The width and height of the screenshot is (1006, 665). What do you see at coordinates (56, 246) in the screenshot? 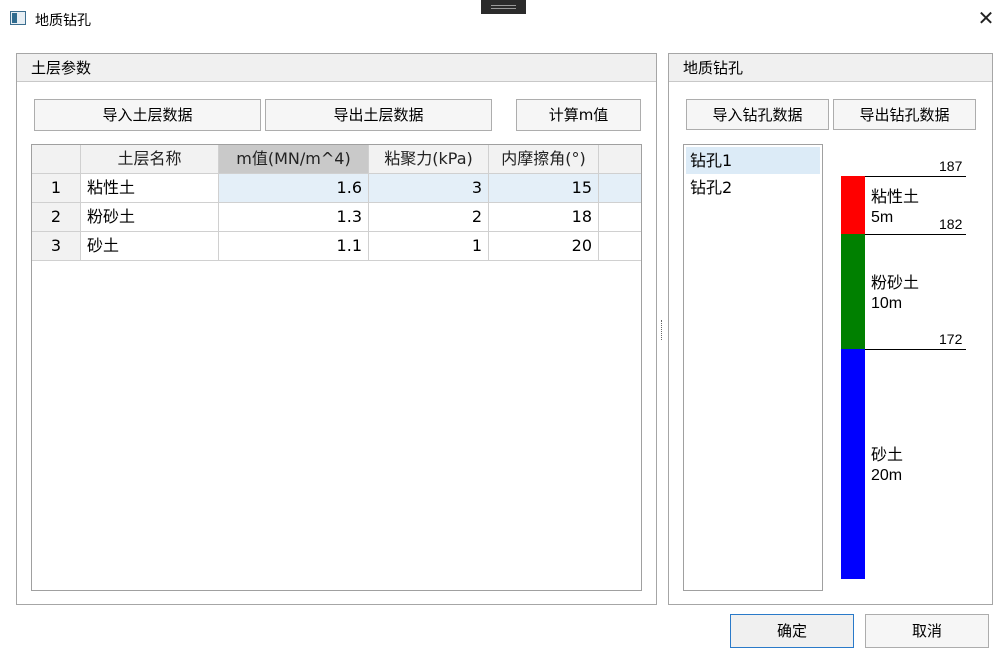
I see `row-header: 3` at bounding box center [56, 246].